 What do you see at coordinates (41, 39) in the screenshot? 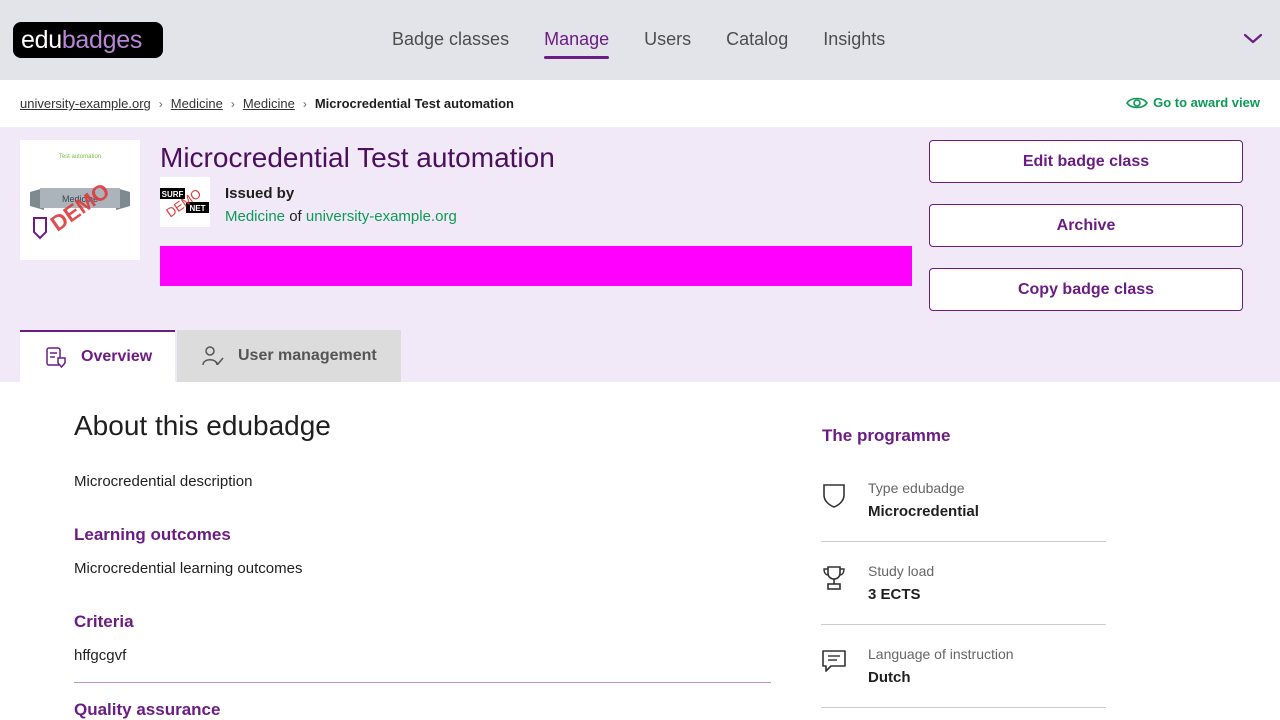
I see `logo-part-edu: edu` at bounding box center [41, 39].